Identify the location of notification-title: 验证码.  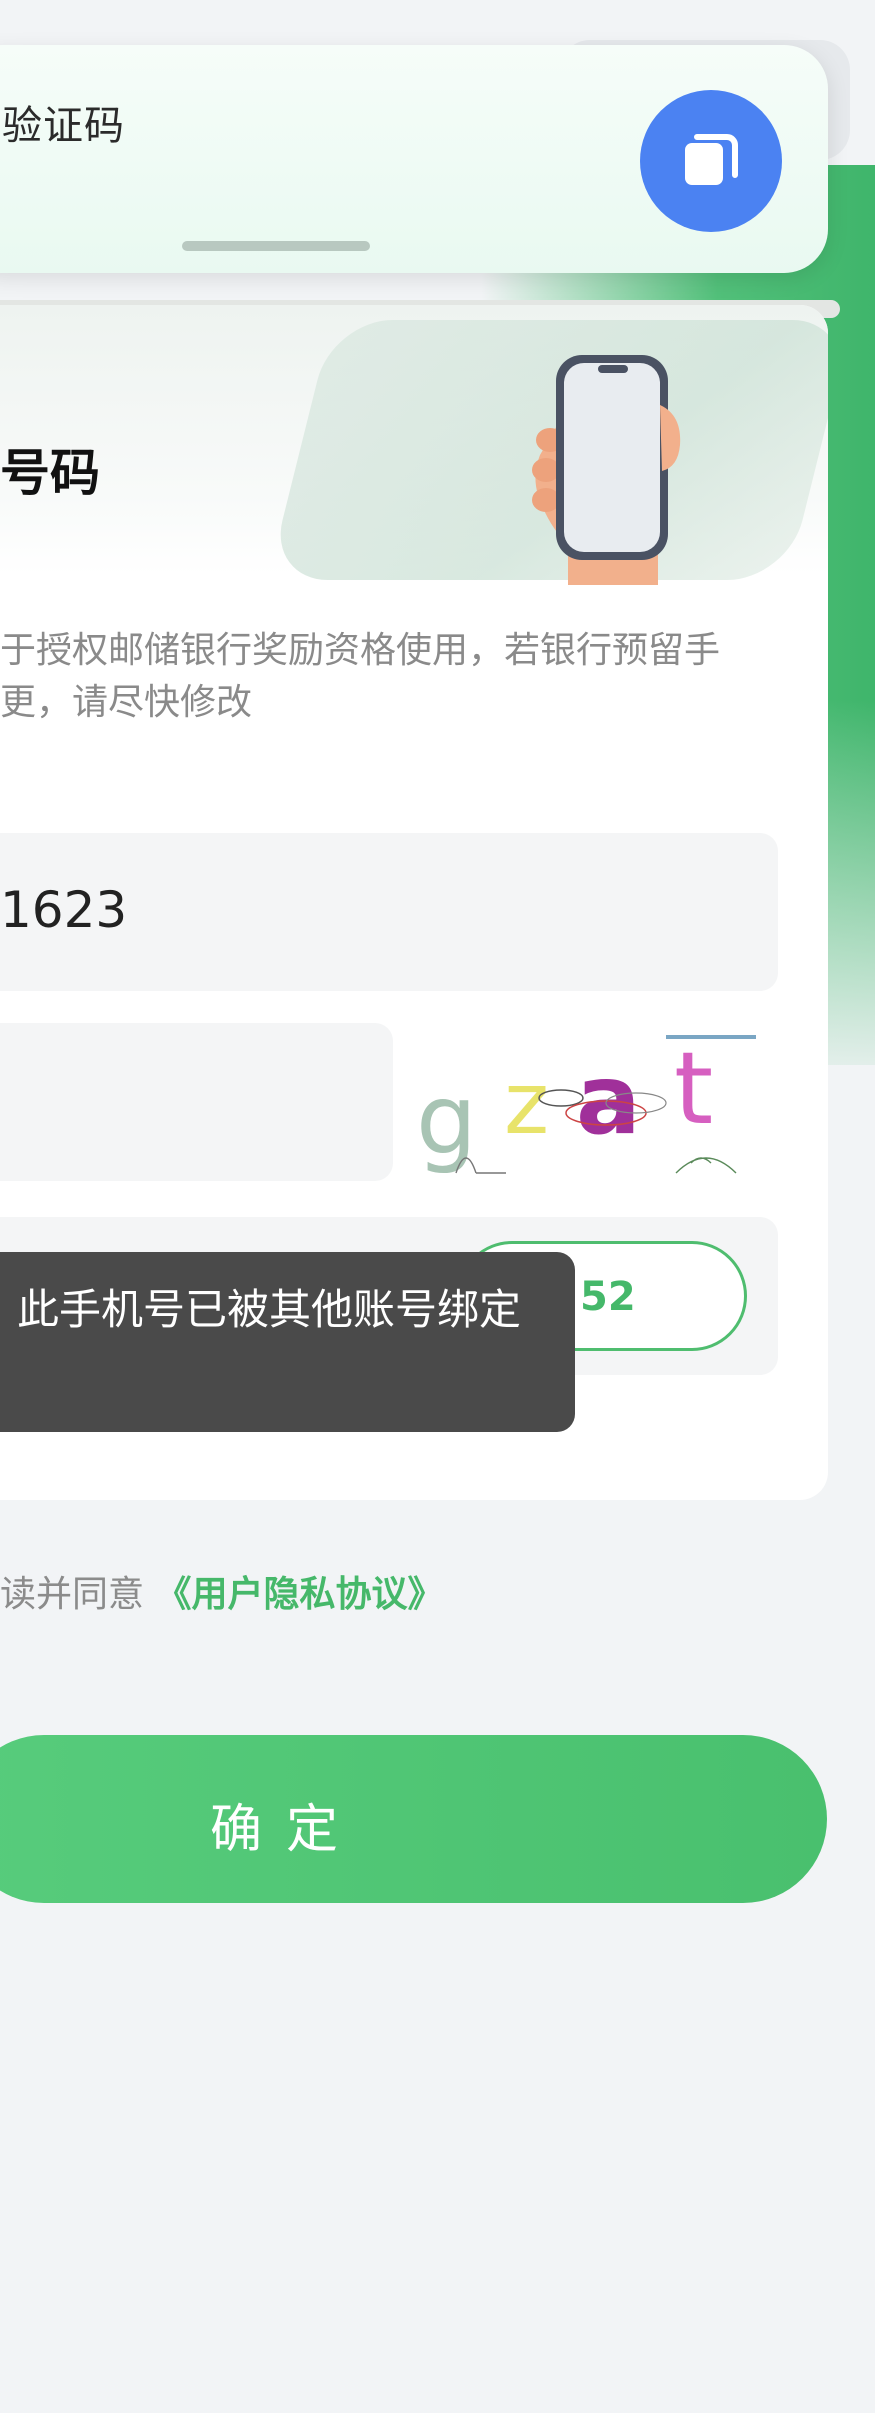
(63, 126).